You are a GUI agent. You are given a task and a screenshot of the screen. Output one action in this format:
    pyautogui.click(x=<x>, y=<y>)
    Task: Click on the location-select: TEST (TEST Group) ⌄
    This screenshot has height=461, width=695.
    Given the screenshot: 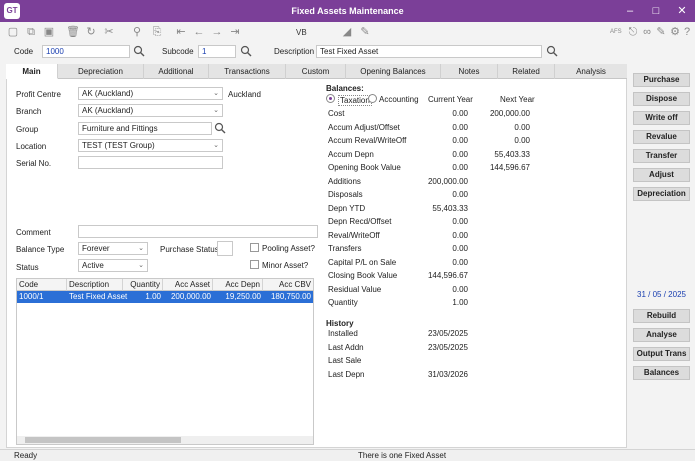 What is the action you would take?
    pyautogui.click(x=150, y=145)
    